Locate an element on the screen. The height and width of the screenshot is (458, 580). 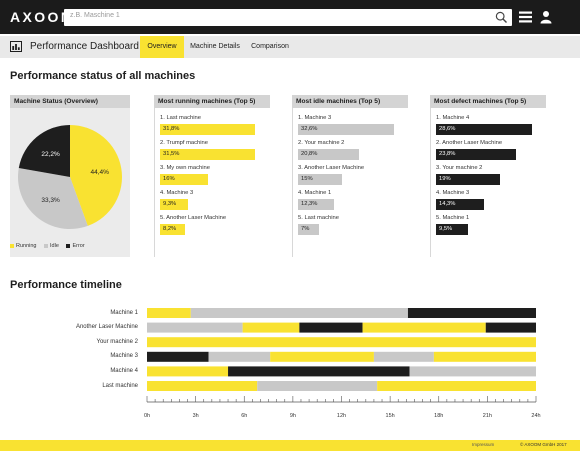
overview-panel-title: Machine Status (Overview) is located at coordinates (70, 101).